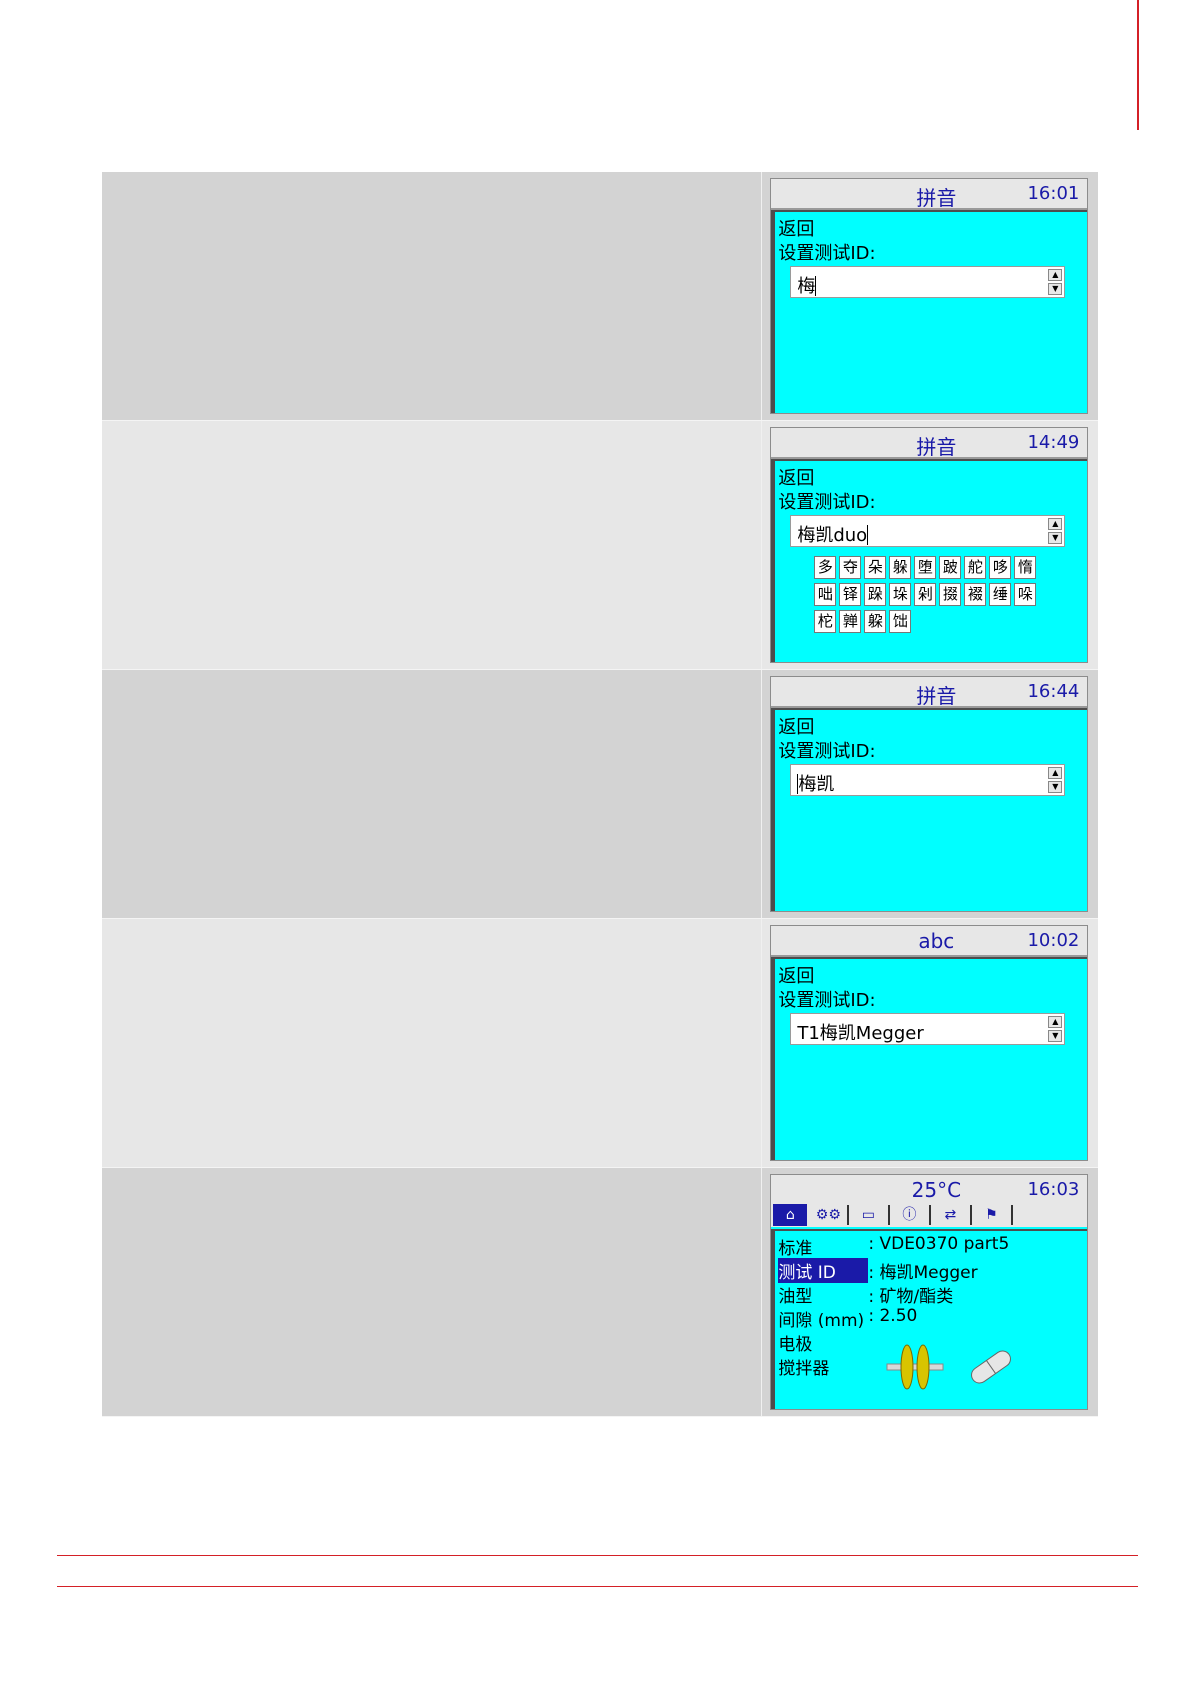 Image resolution: width=1191 pixels, height=1684 pixels. What do you see at coordinates (936, 1190) in the screenshot?
I see `temperature-readout: 25°C` at bounding box center [936, 1190].